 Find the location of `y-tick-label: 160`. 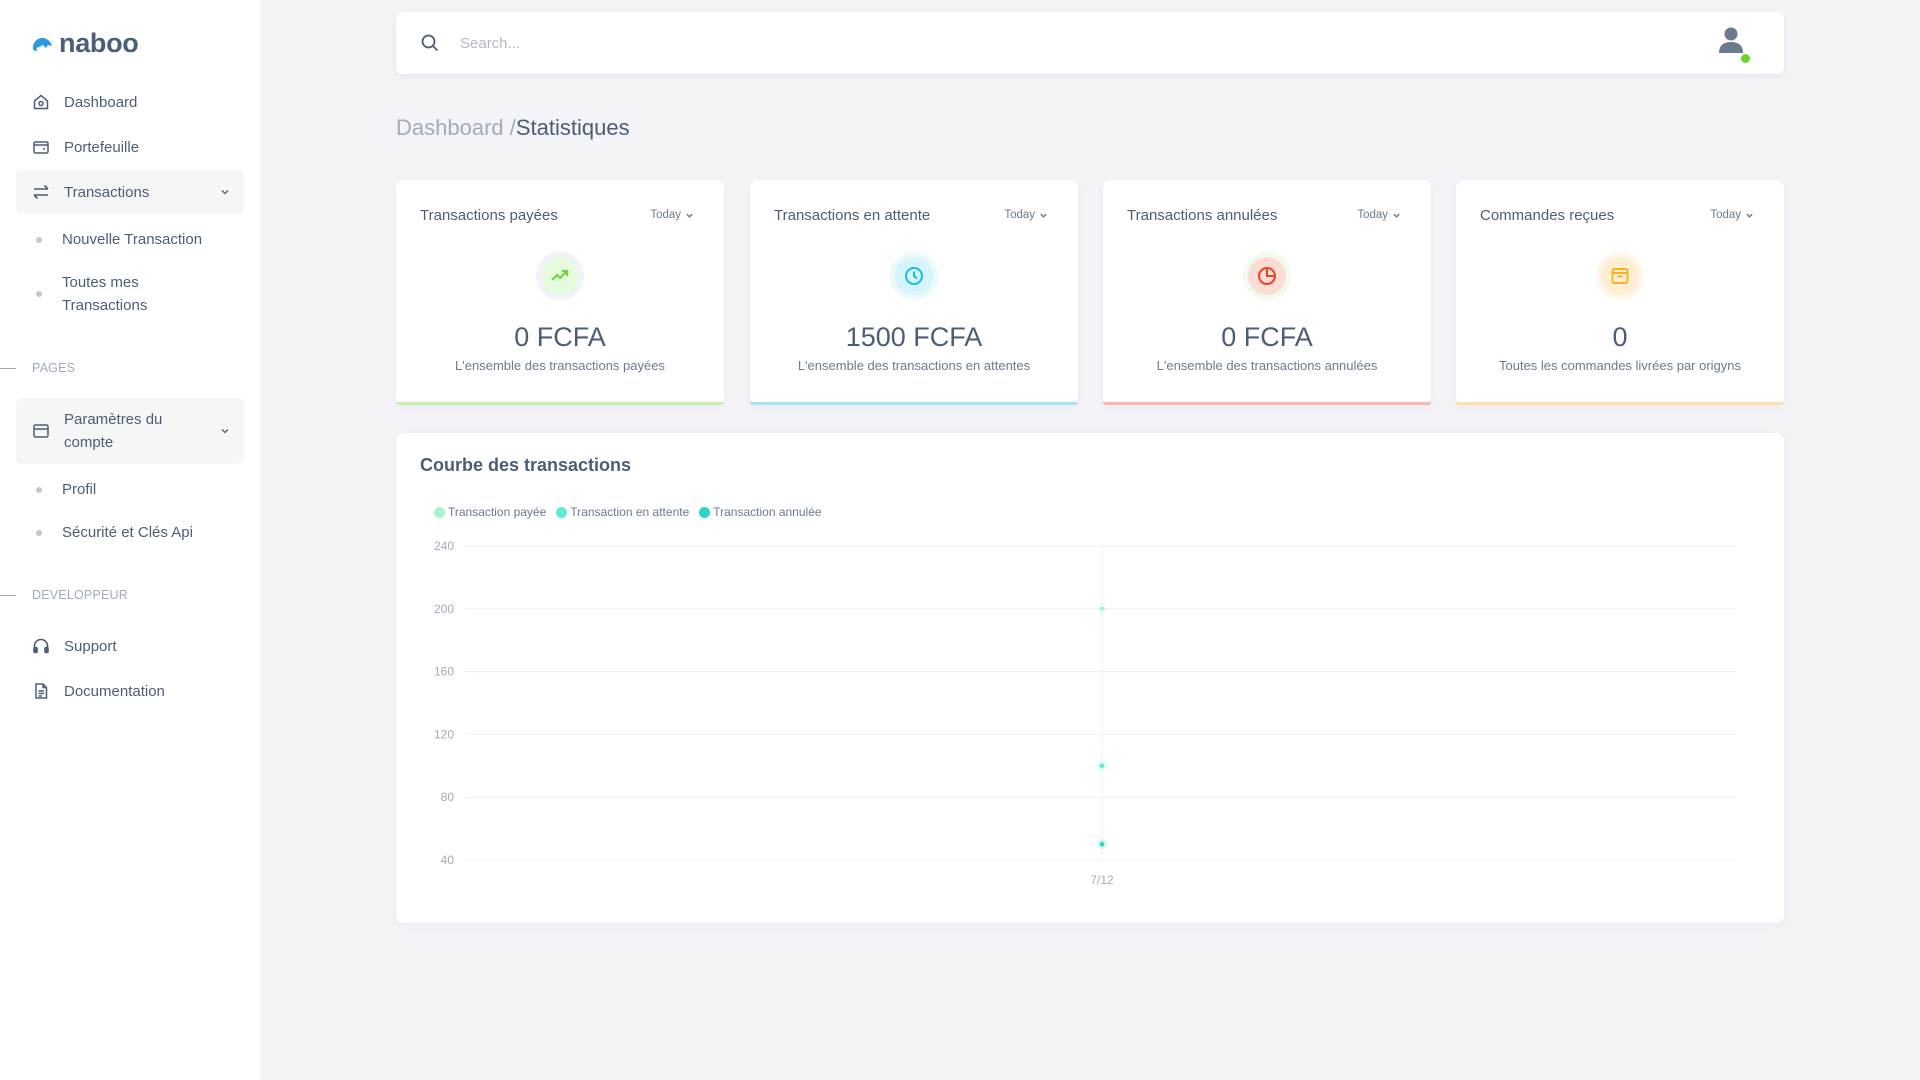

y-tick-label: 160 is located at coordinates (444, 672).